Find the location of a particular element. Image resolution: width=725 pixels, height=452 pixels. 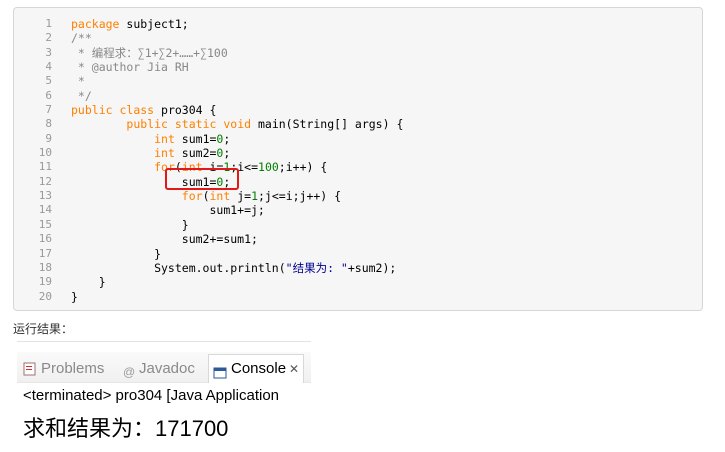

code-line: public class pro304 { is located at coordinates (237, 110).